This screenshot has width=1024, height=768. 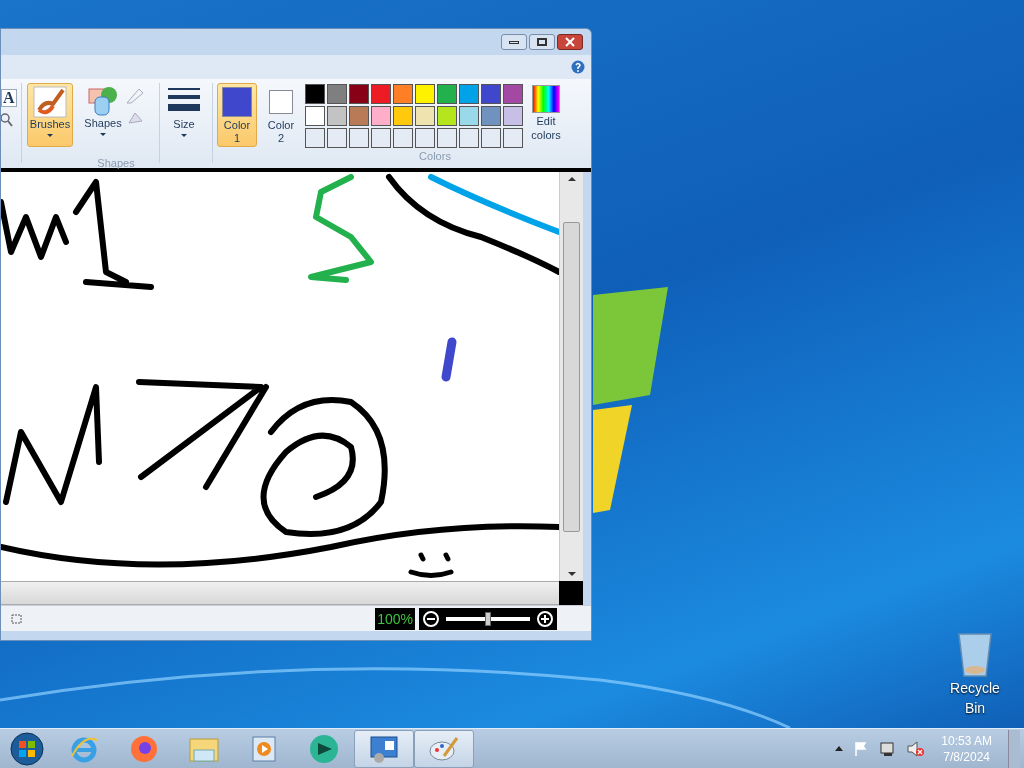 I want to click on shapes-icon, so click(x=103, y=101).